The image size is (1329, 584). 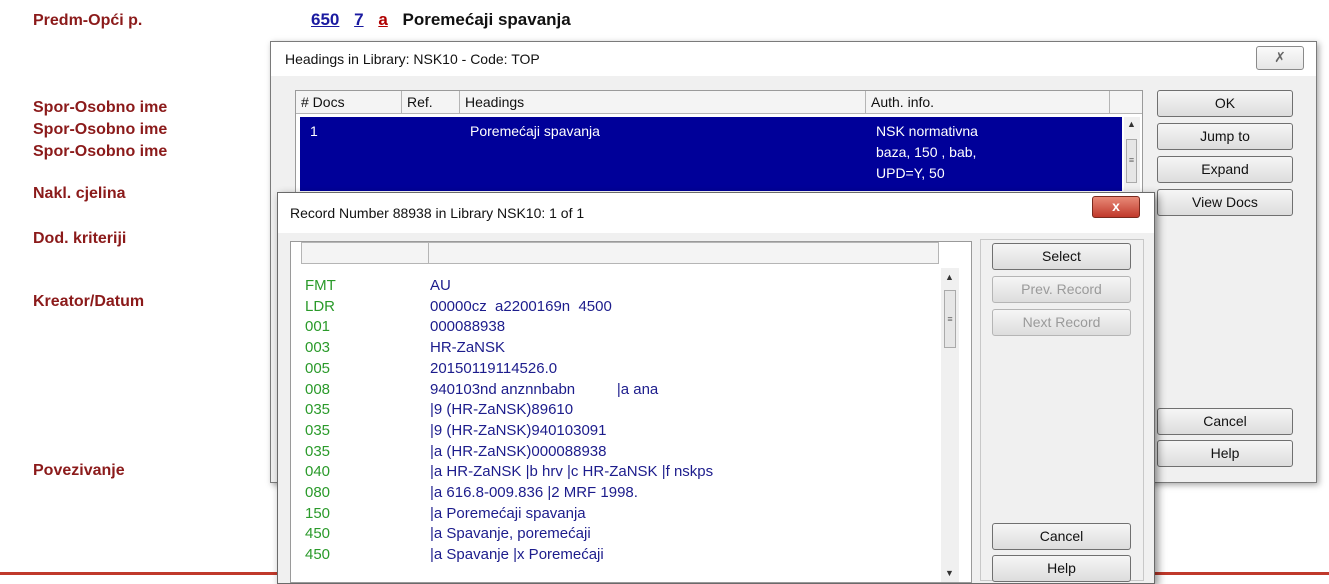 What do you see at coordinates (325, 19) in the screenshot?
I see `field-tag-link: 650` at bounding box center [325, 19].